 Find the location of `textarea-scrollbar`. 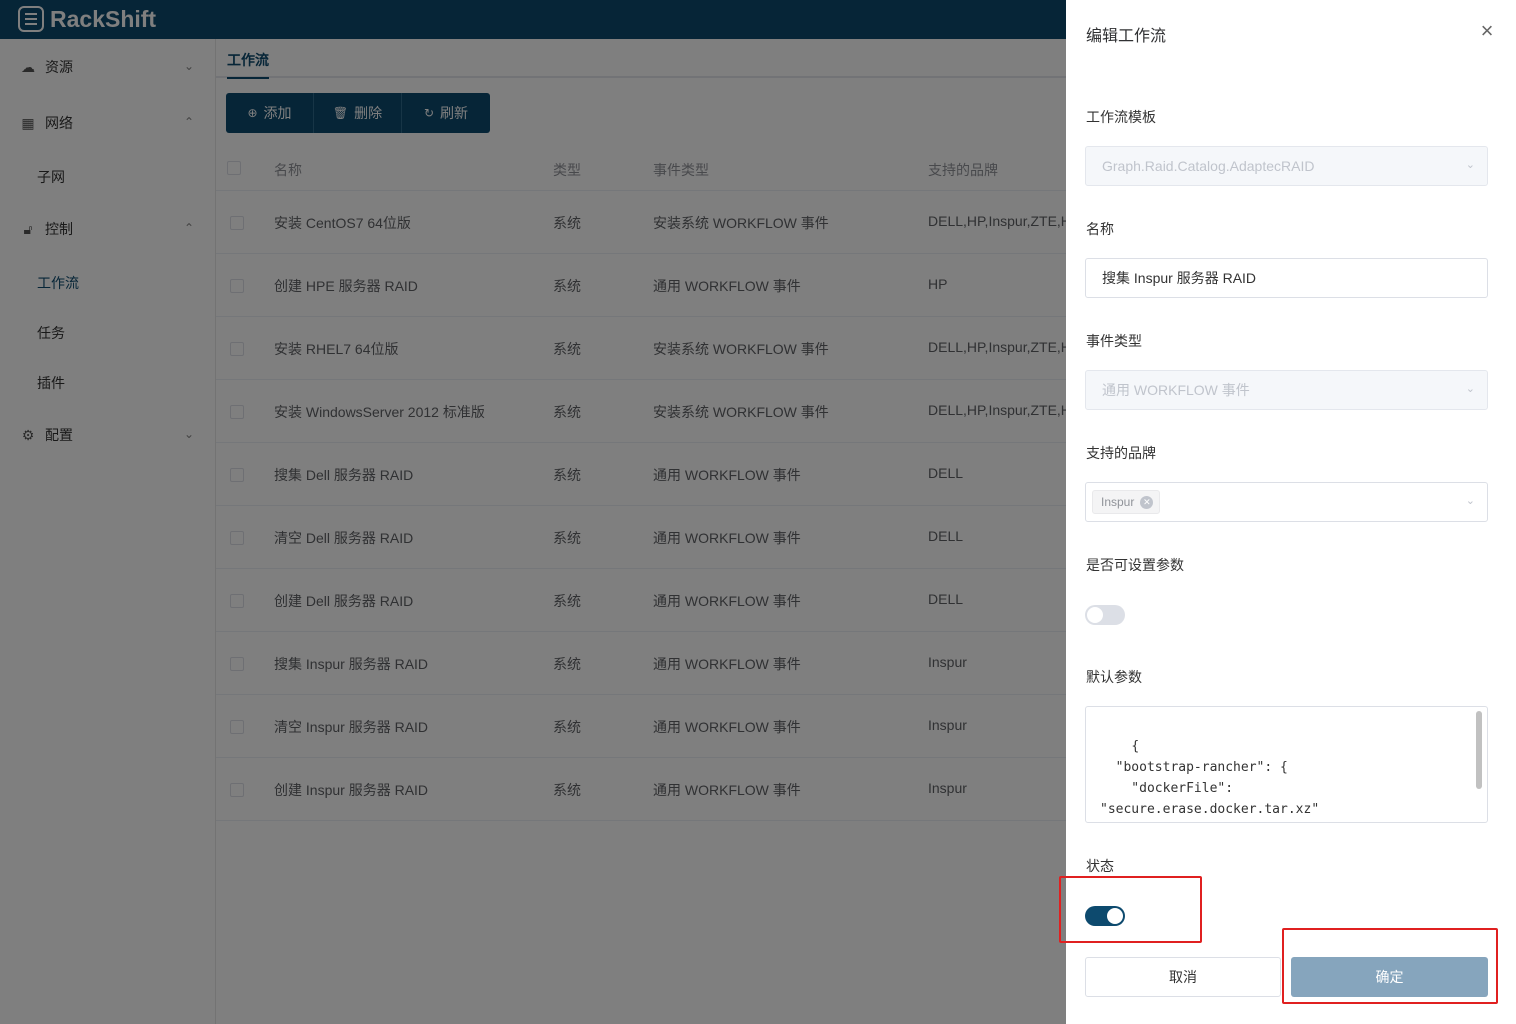

textarea-scrollbar is located at coordinates (1479, 765).